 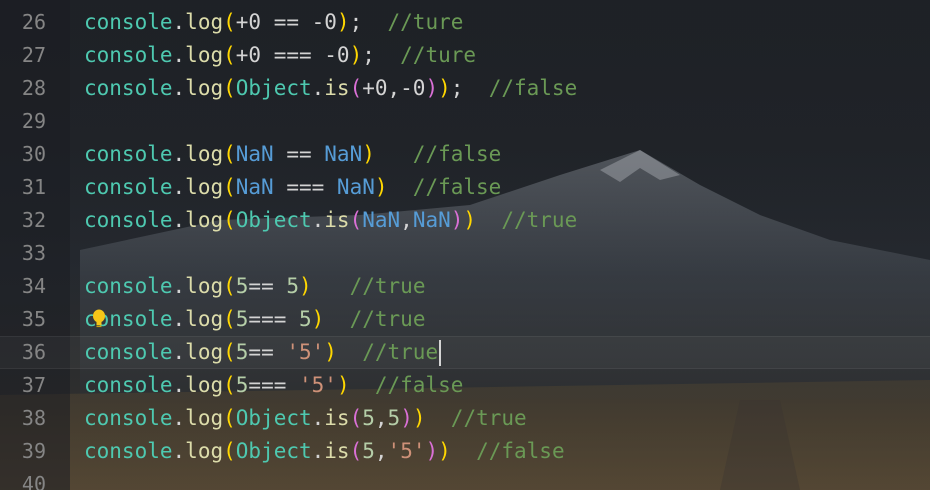 What do you see at coordinates (292, 187) in the screenshot?
I see `code-text: console.log(NaN === NaN) //false` at bounding box center [292, 187].